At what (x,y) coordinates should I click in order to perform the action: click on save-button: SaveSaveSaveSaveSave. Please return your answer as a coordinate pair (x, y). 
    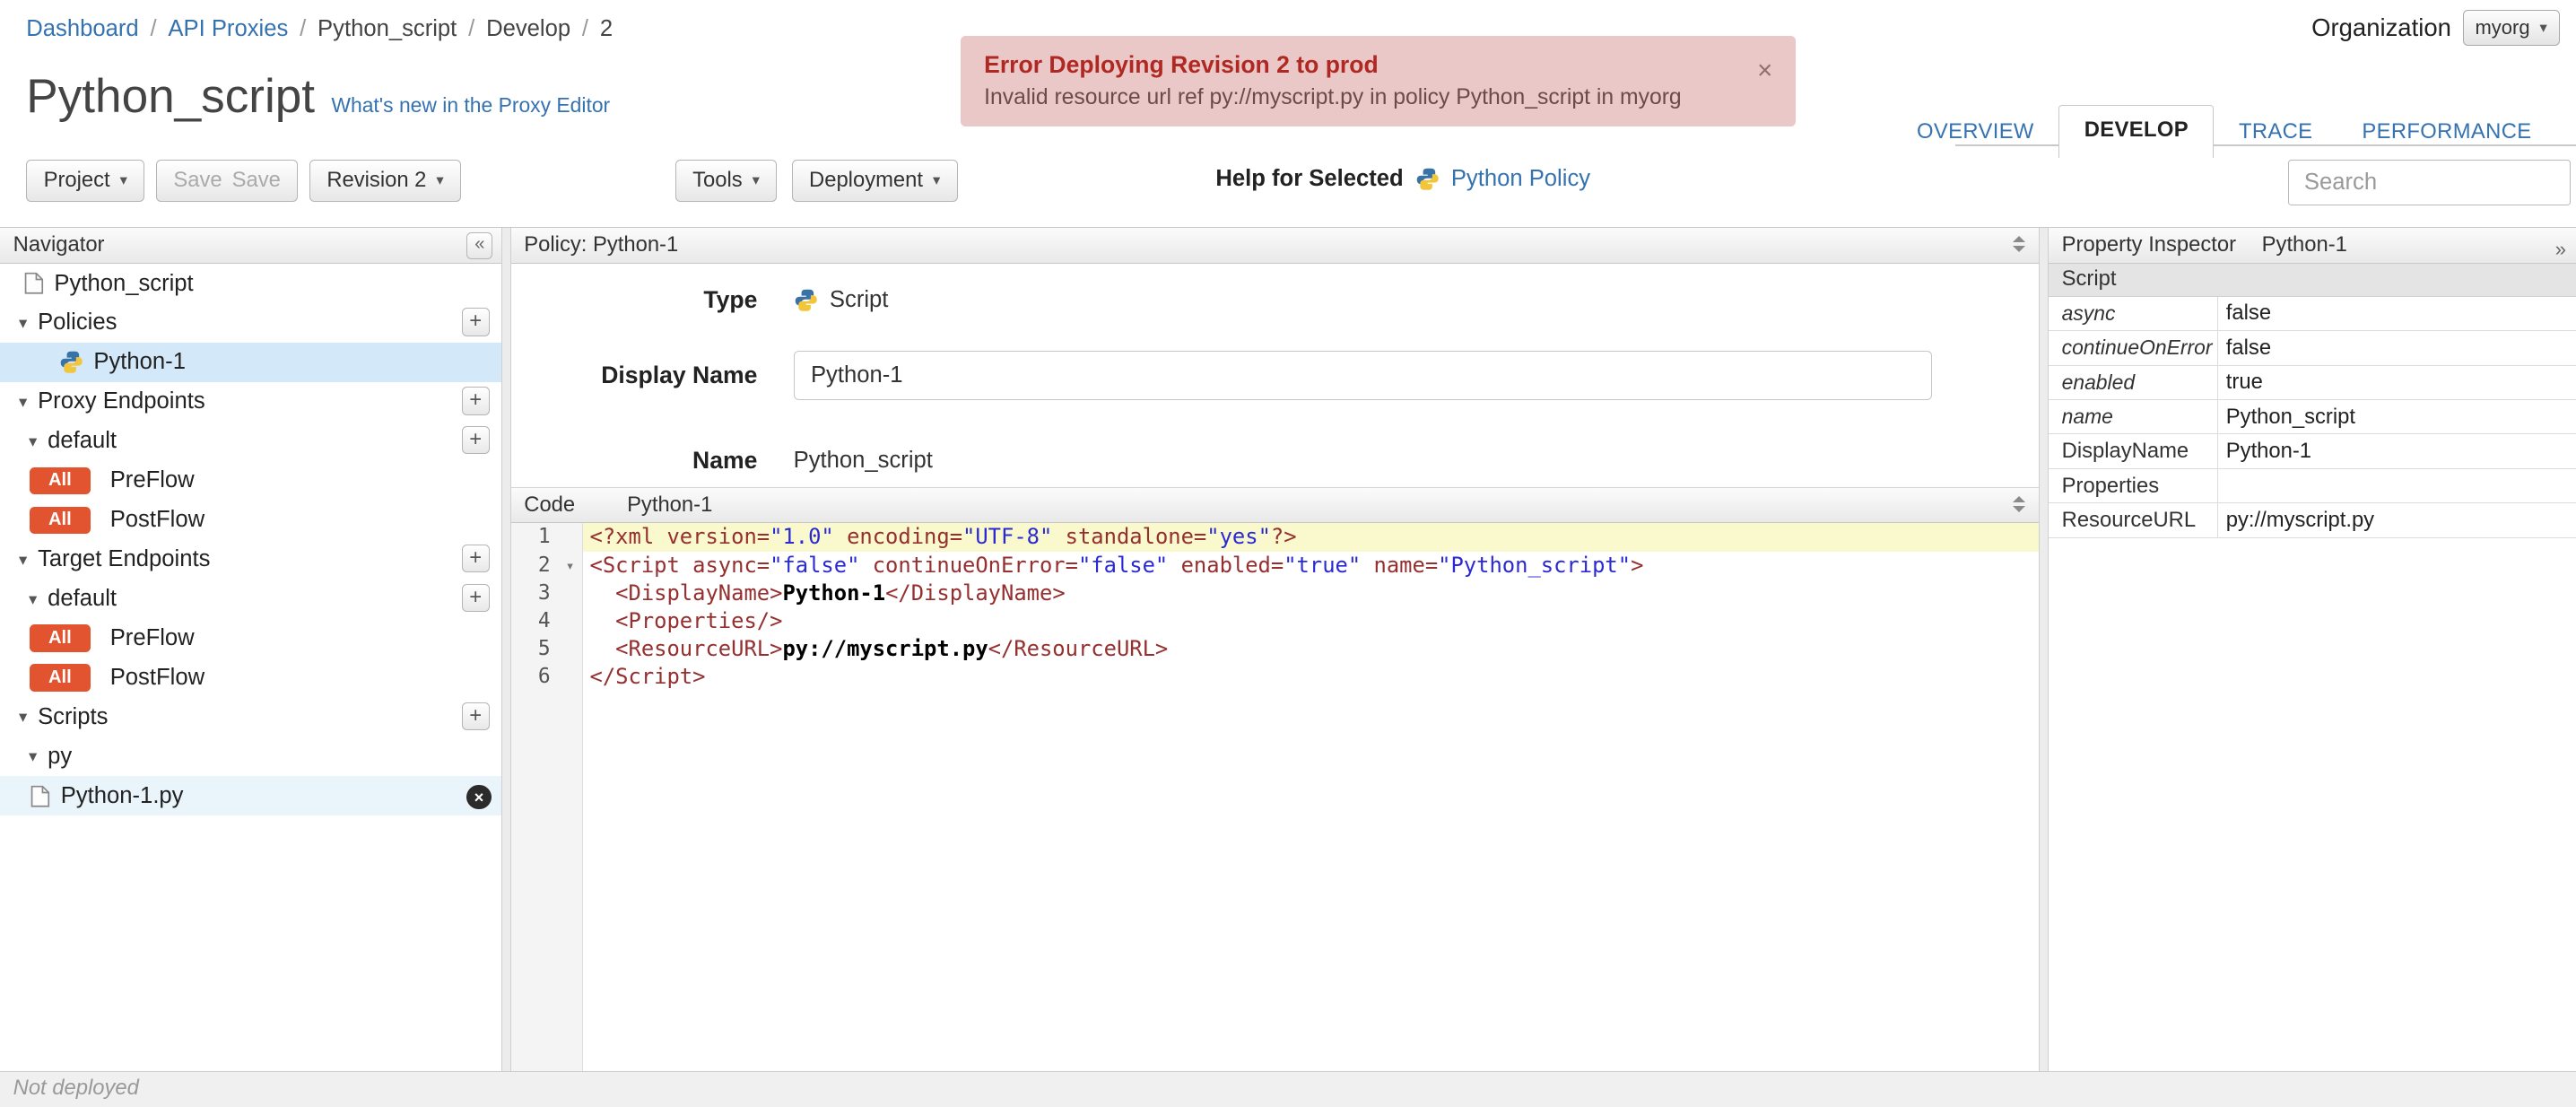
    Looking at the image, I should click on (227, 181).